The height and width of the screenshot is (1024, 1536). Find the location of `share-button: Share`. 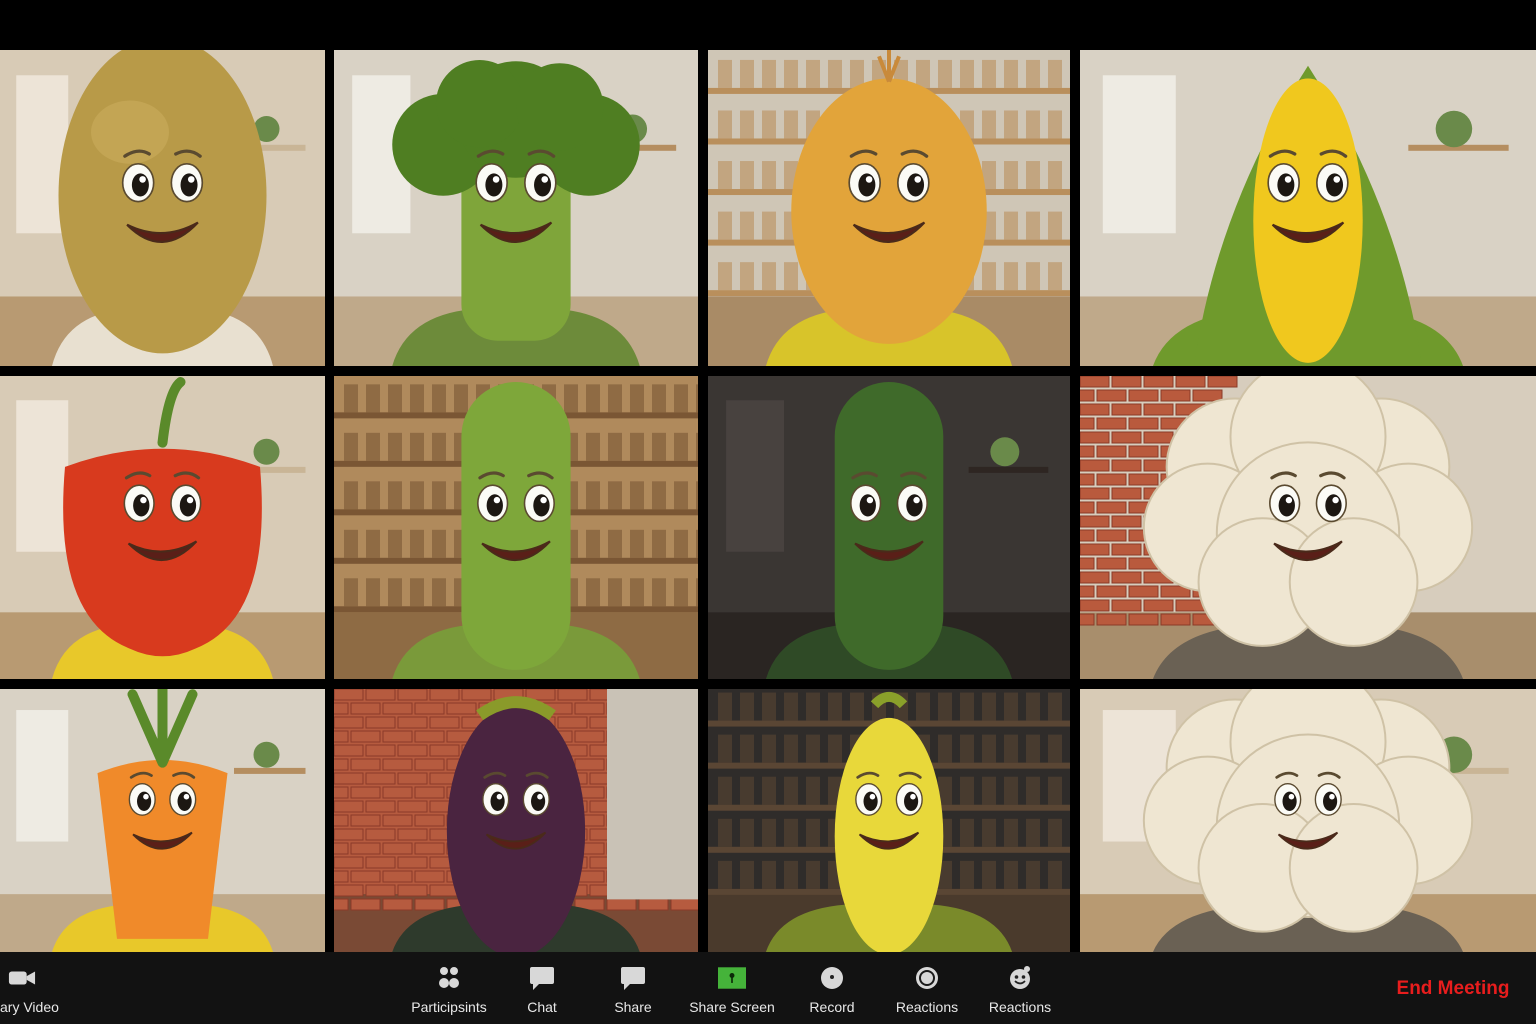

share-button: Share is located at coordinates (633, 988).